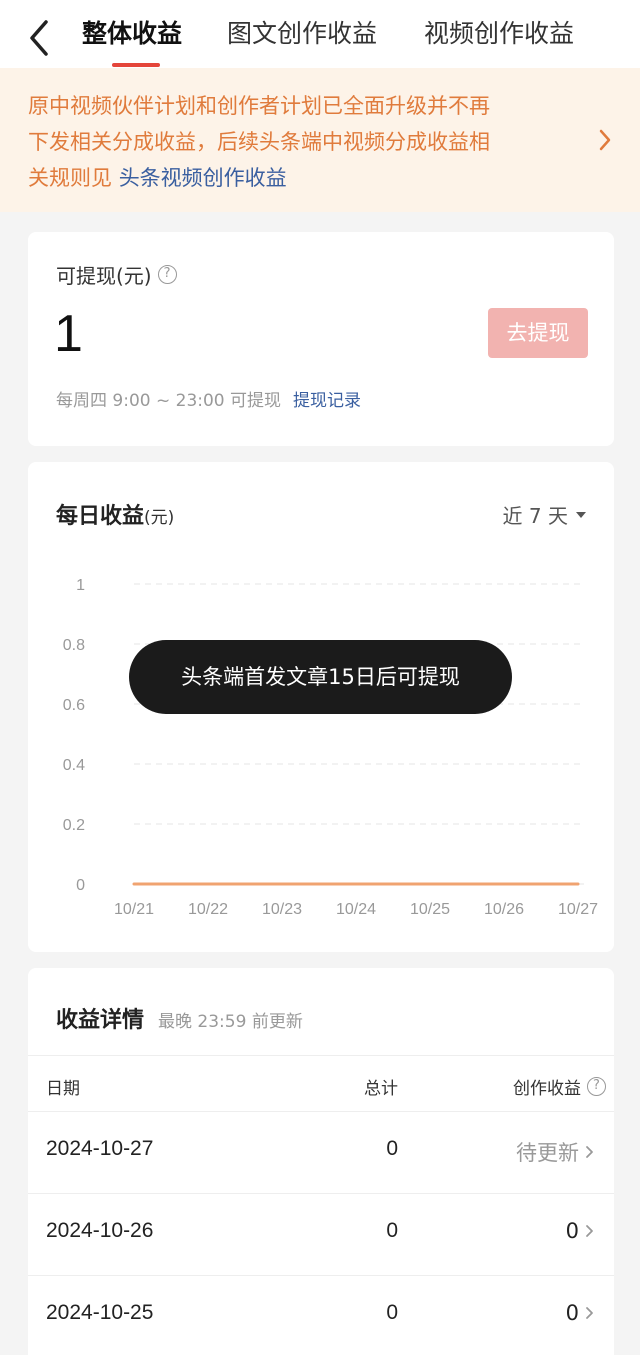 This screenshot has width=640, height=1355. I want to click on y-tick-label: 0.8, so click(74, 645).